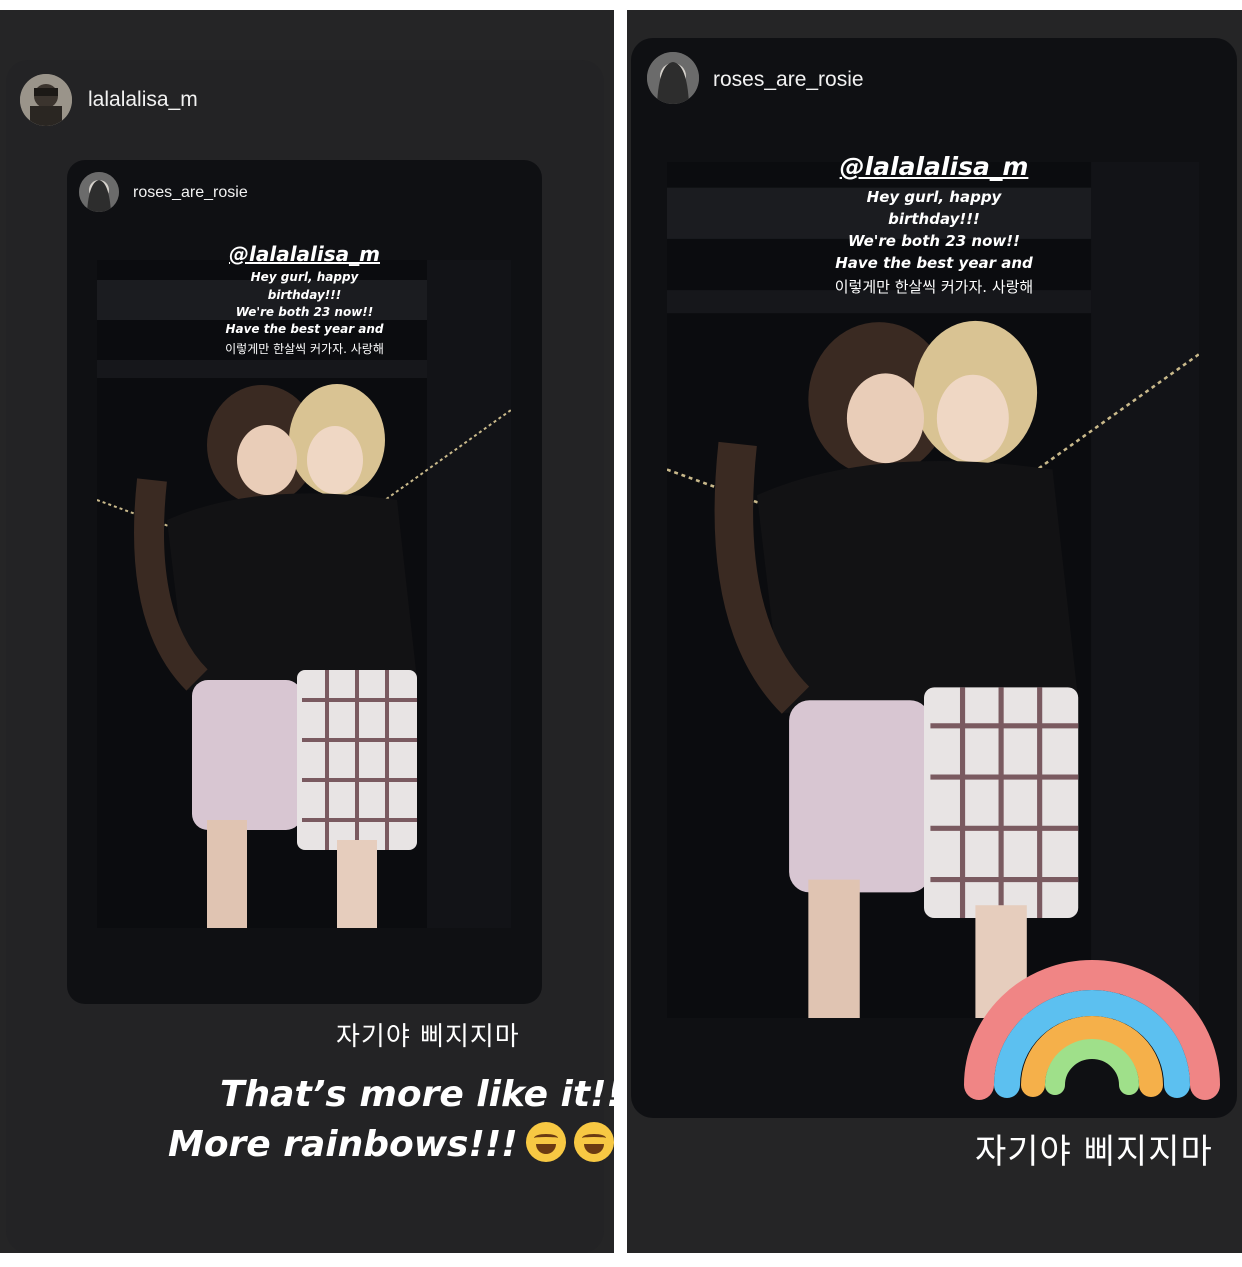 This screenshot has width=1242, height=1267. I want to click on poster-username: lalalalisa_m, so click(143, 100).